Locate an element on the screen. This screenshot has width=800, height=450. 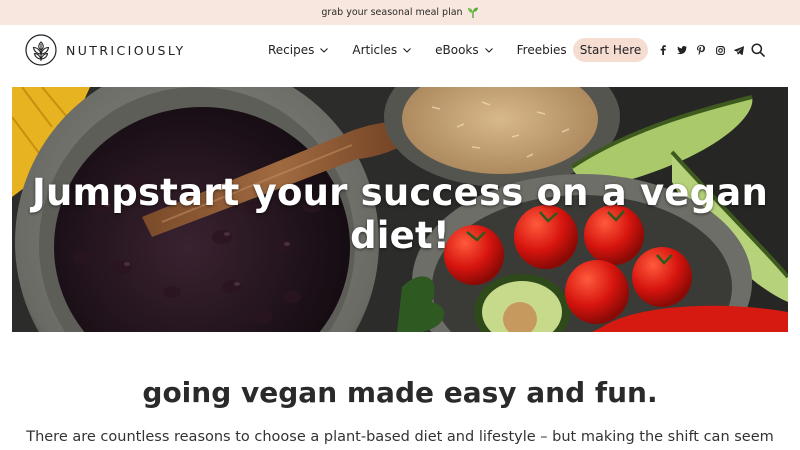
social-links is located at coordinates (701, 50).